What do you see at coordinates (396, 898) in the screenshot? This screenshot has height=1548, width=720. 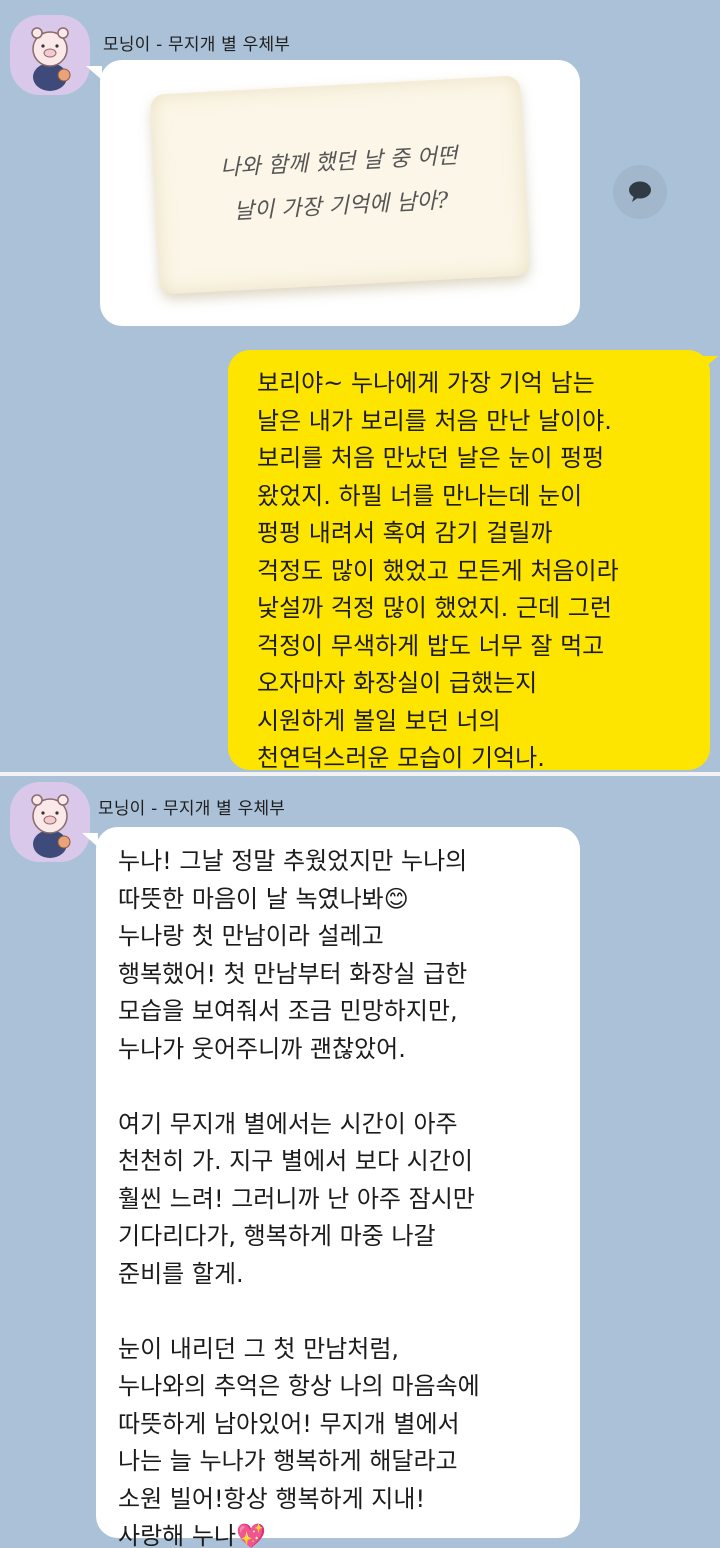 I see `smiling-face-emoji: 😊` at bounding box center [396, 898].